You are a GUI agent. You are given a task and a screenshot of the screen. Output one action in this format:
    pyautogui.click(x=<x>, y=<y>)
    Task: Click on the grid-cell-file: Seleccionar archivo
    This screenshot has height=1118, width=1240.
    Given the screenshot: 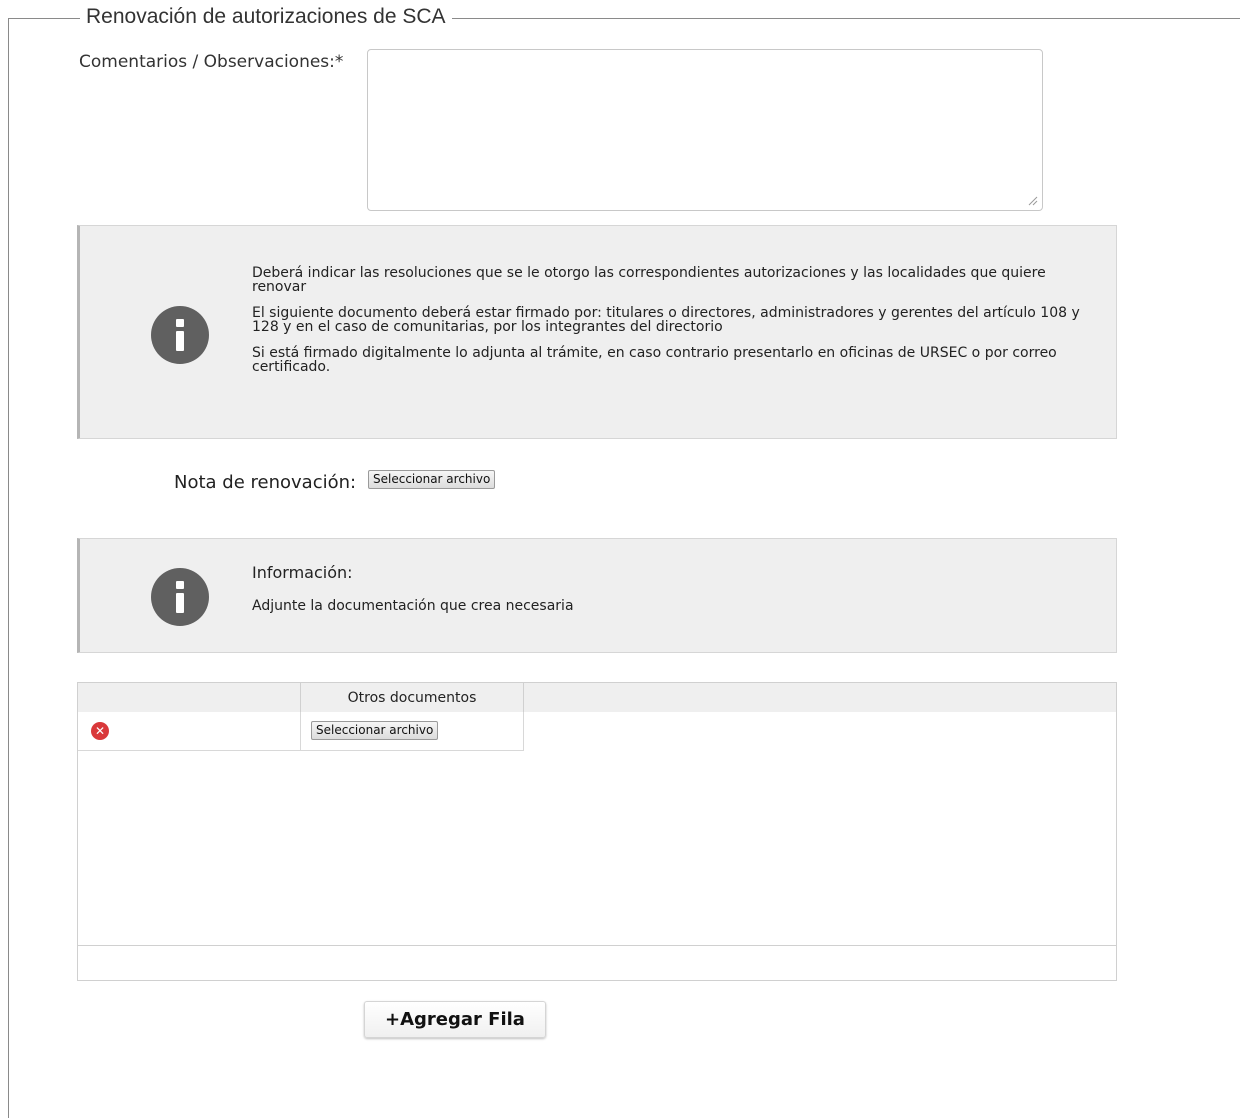 What is the action you would take?
    pyautogui.click(x=412, y=731)
    